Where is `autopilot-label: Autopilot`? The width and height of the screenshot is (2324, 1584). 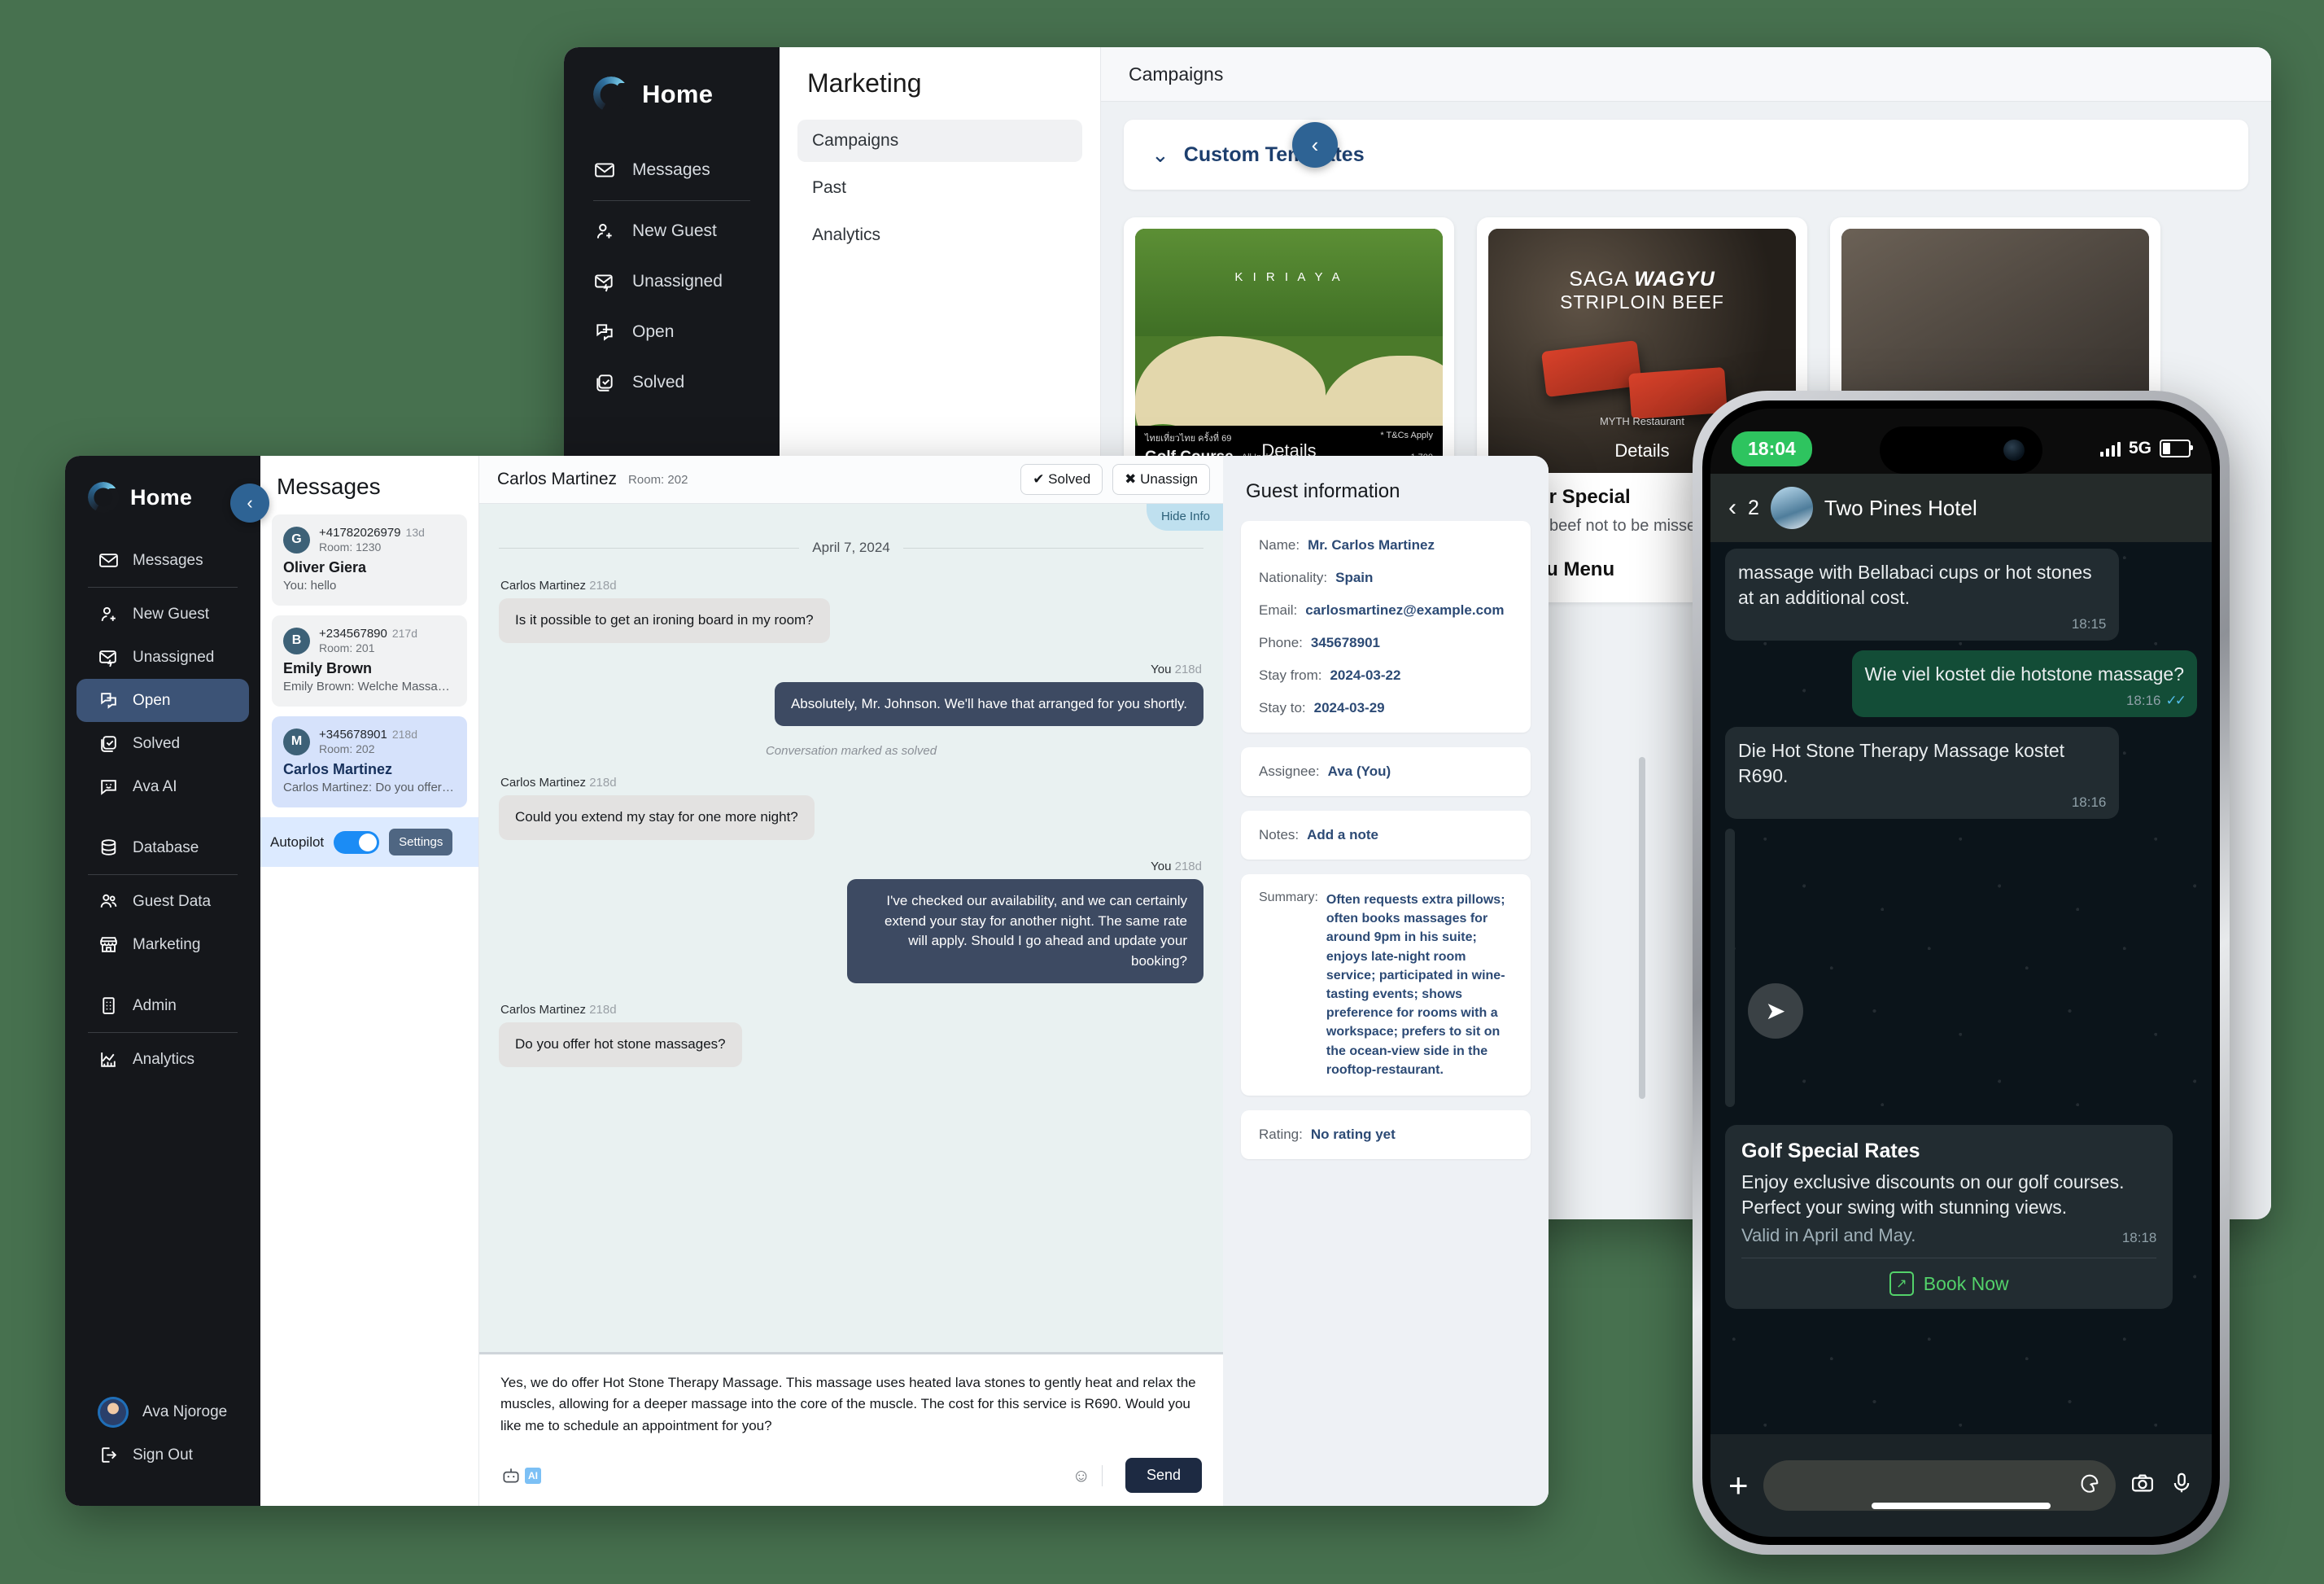 autopilot-label: Autopilot is located at coordinates (297, 842).